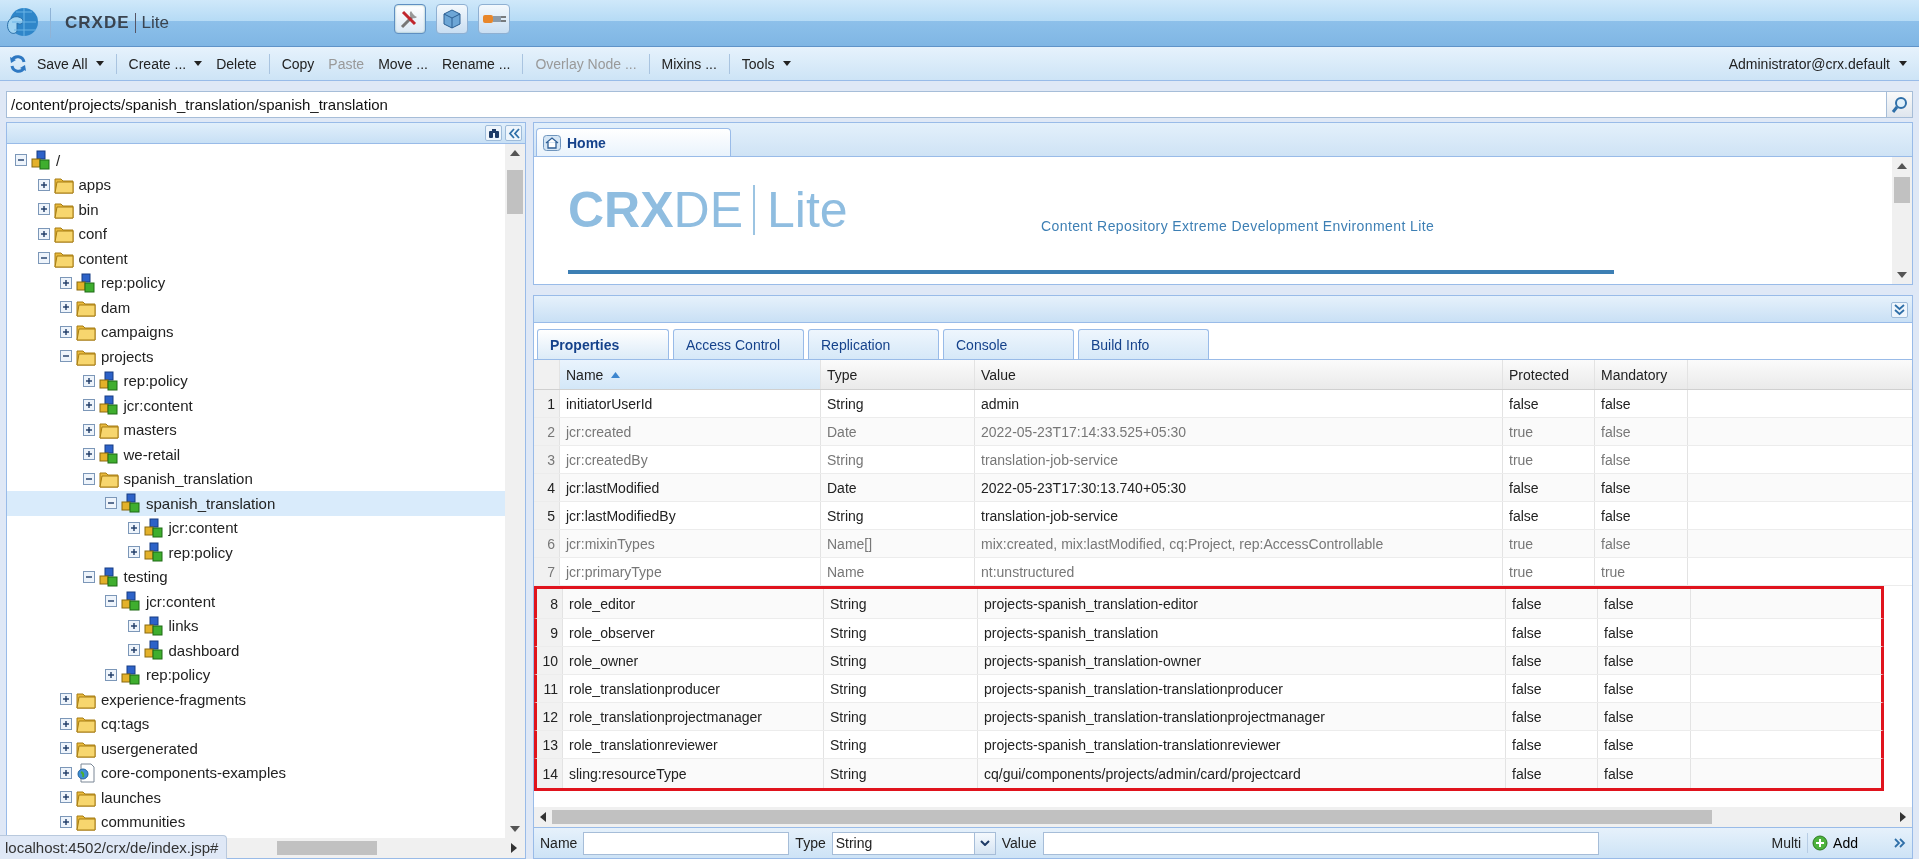 Image resolution: width=1919 pixels, height=859 pixels. What do you see at coordinates (94, 185) in the screenshot?
I see `tree-label: apps` at bounding box center [94, 185].